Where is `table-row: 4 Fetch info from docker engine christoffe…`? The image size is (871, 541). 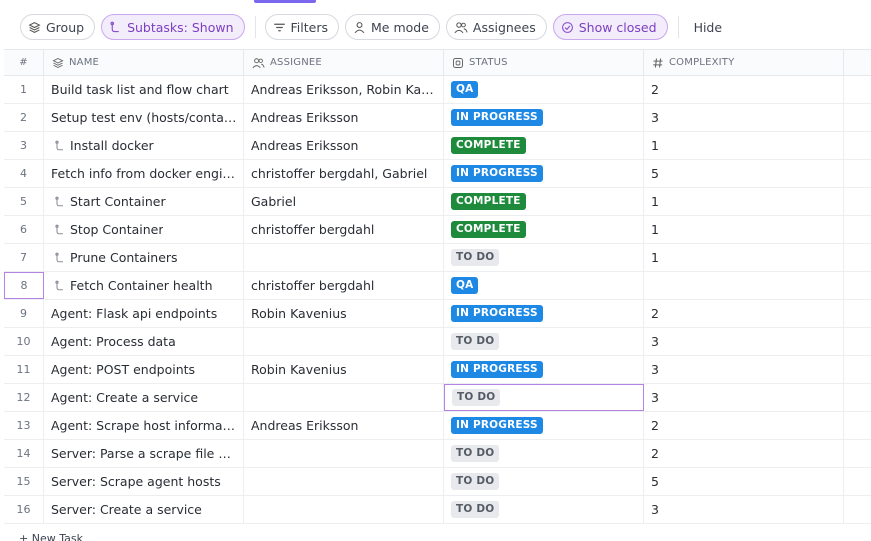
table-row: 4 Fetch info from docker engine christoffe… is located at coordinates (437, 174).